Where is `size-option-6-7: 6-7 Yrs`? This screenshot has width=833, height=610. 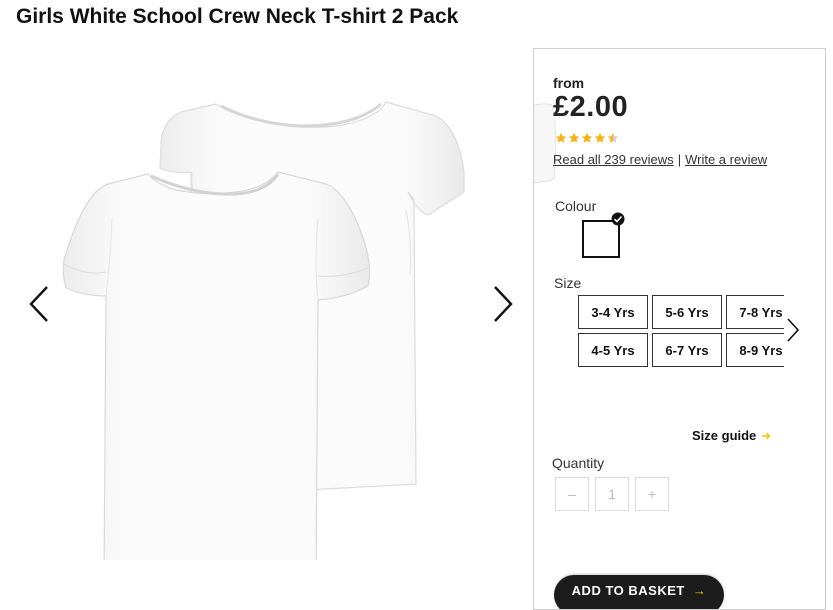
size-option-6-7: 6-7 Yrs is located at coordinates (687, 350).